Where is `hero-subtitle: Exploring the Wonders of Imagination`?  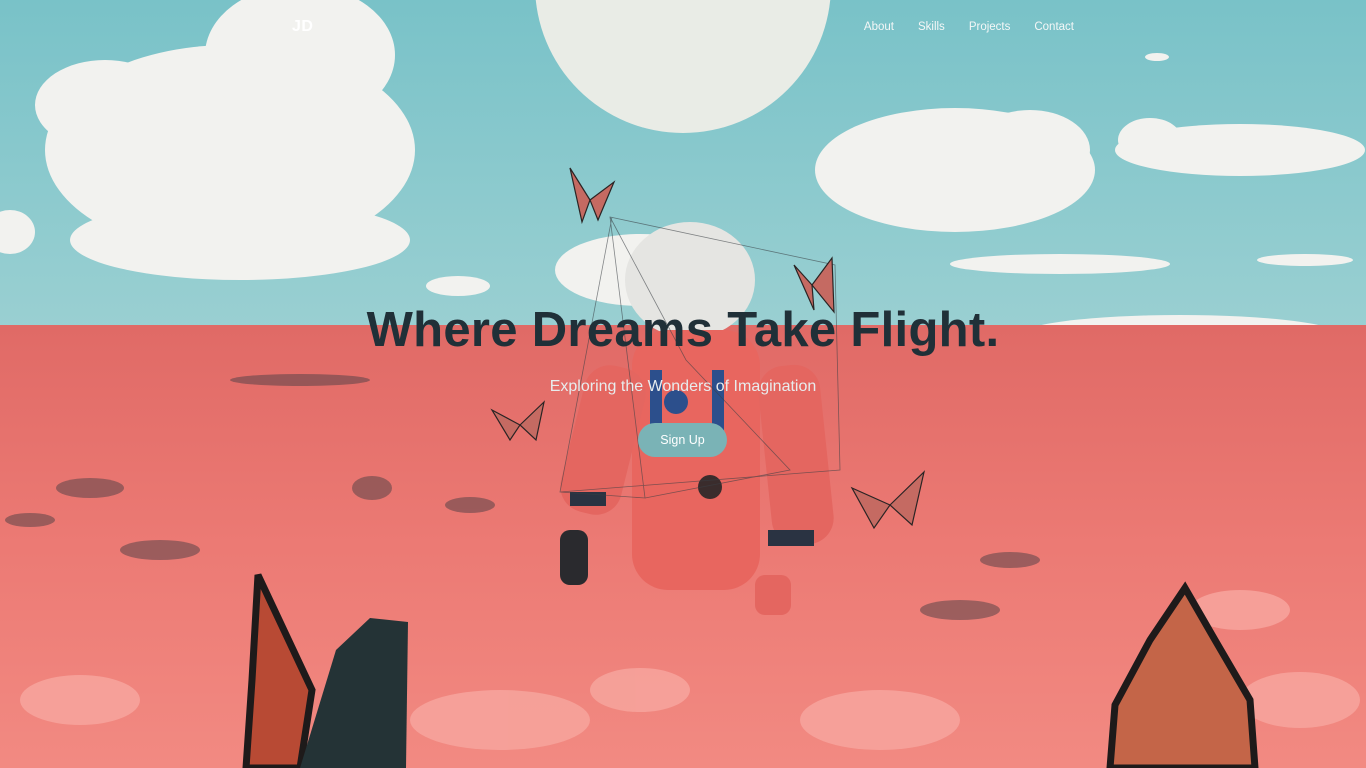
hero-subtitle: Exploring the Wonders of Imagination is located at coordinates (683, 386).